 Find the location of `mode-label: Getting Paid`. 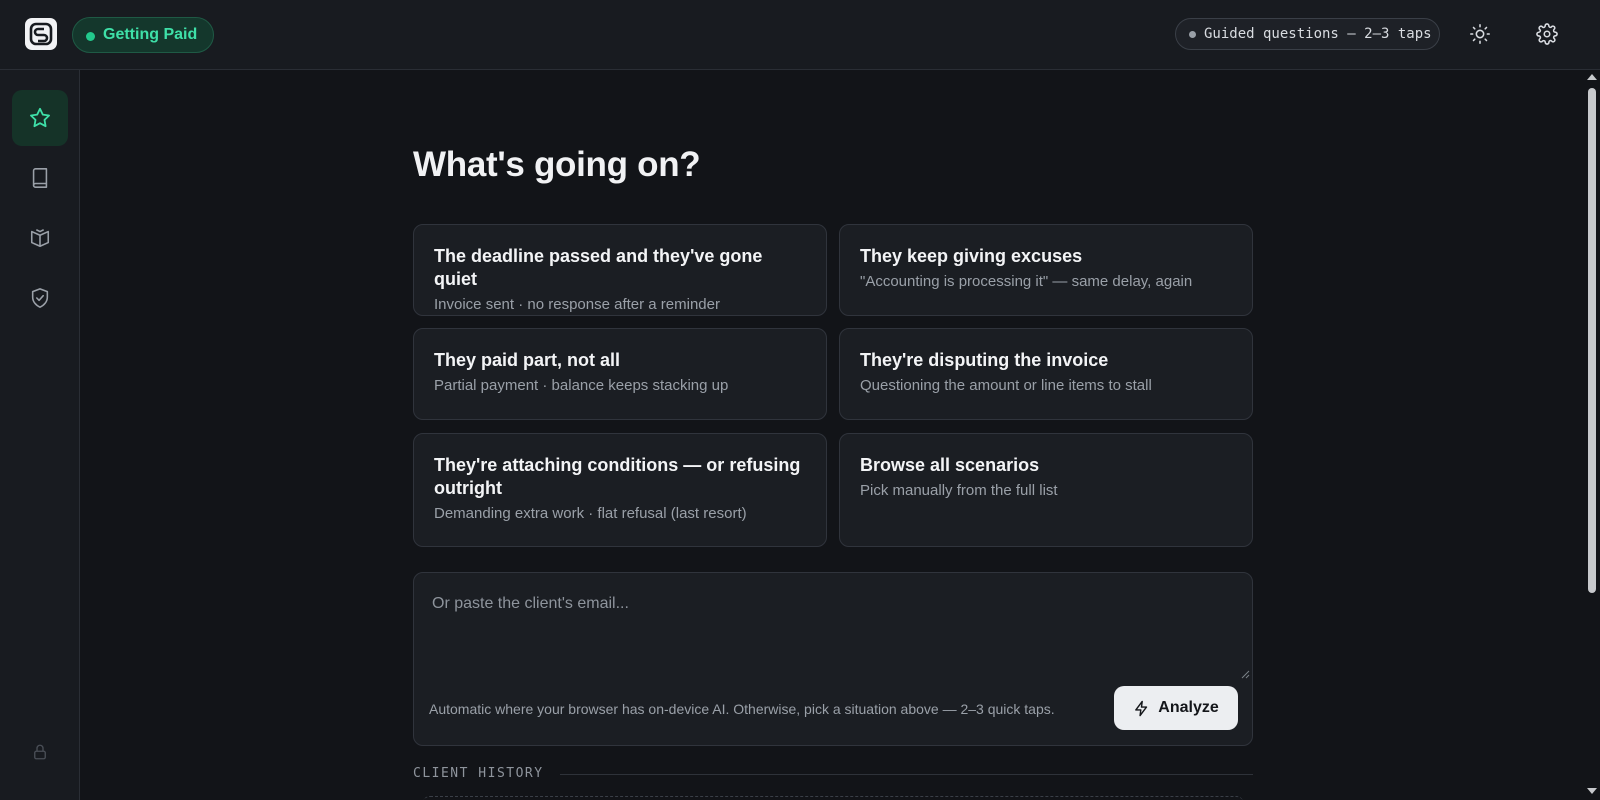

mode-label: Getting Paid is located at coordinates (150, 34).